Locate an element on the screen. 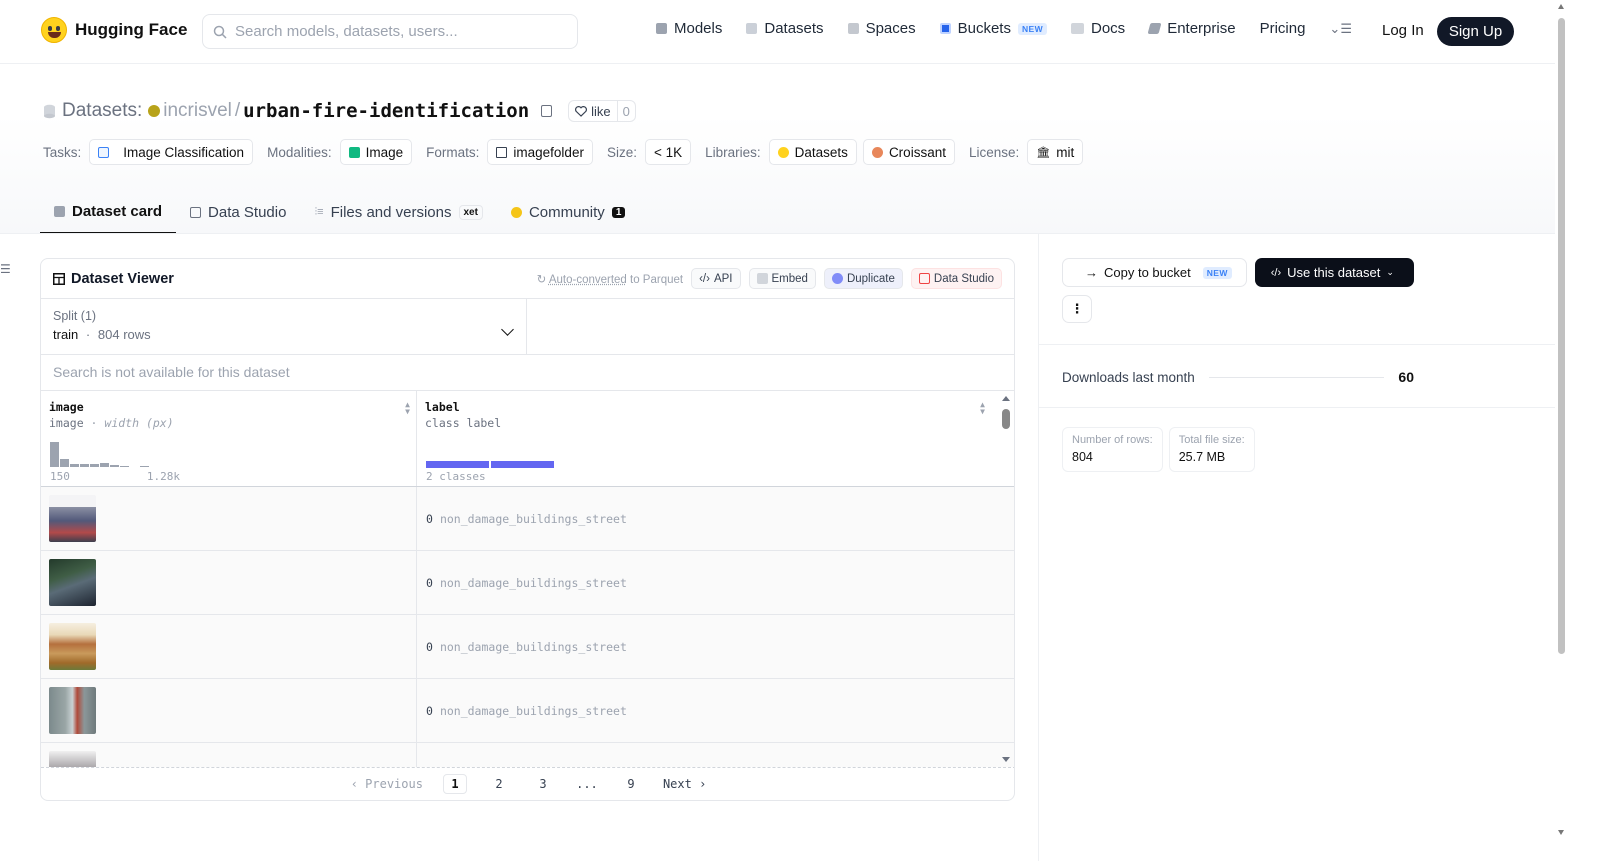  duplicate-button: Duplicate is located at coordinates (863, 278).